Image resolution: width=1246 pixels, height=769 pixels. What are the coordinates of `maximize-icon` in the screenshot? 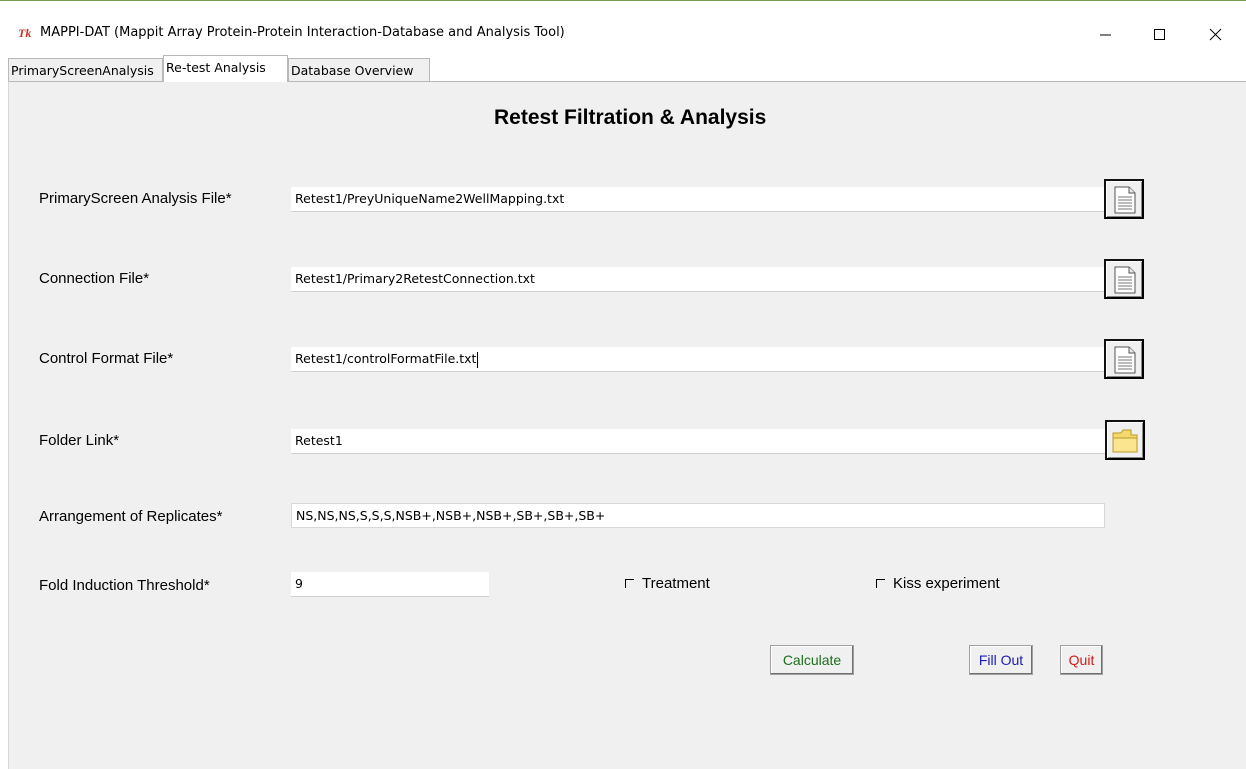 It's located at (1159, 34).